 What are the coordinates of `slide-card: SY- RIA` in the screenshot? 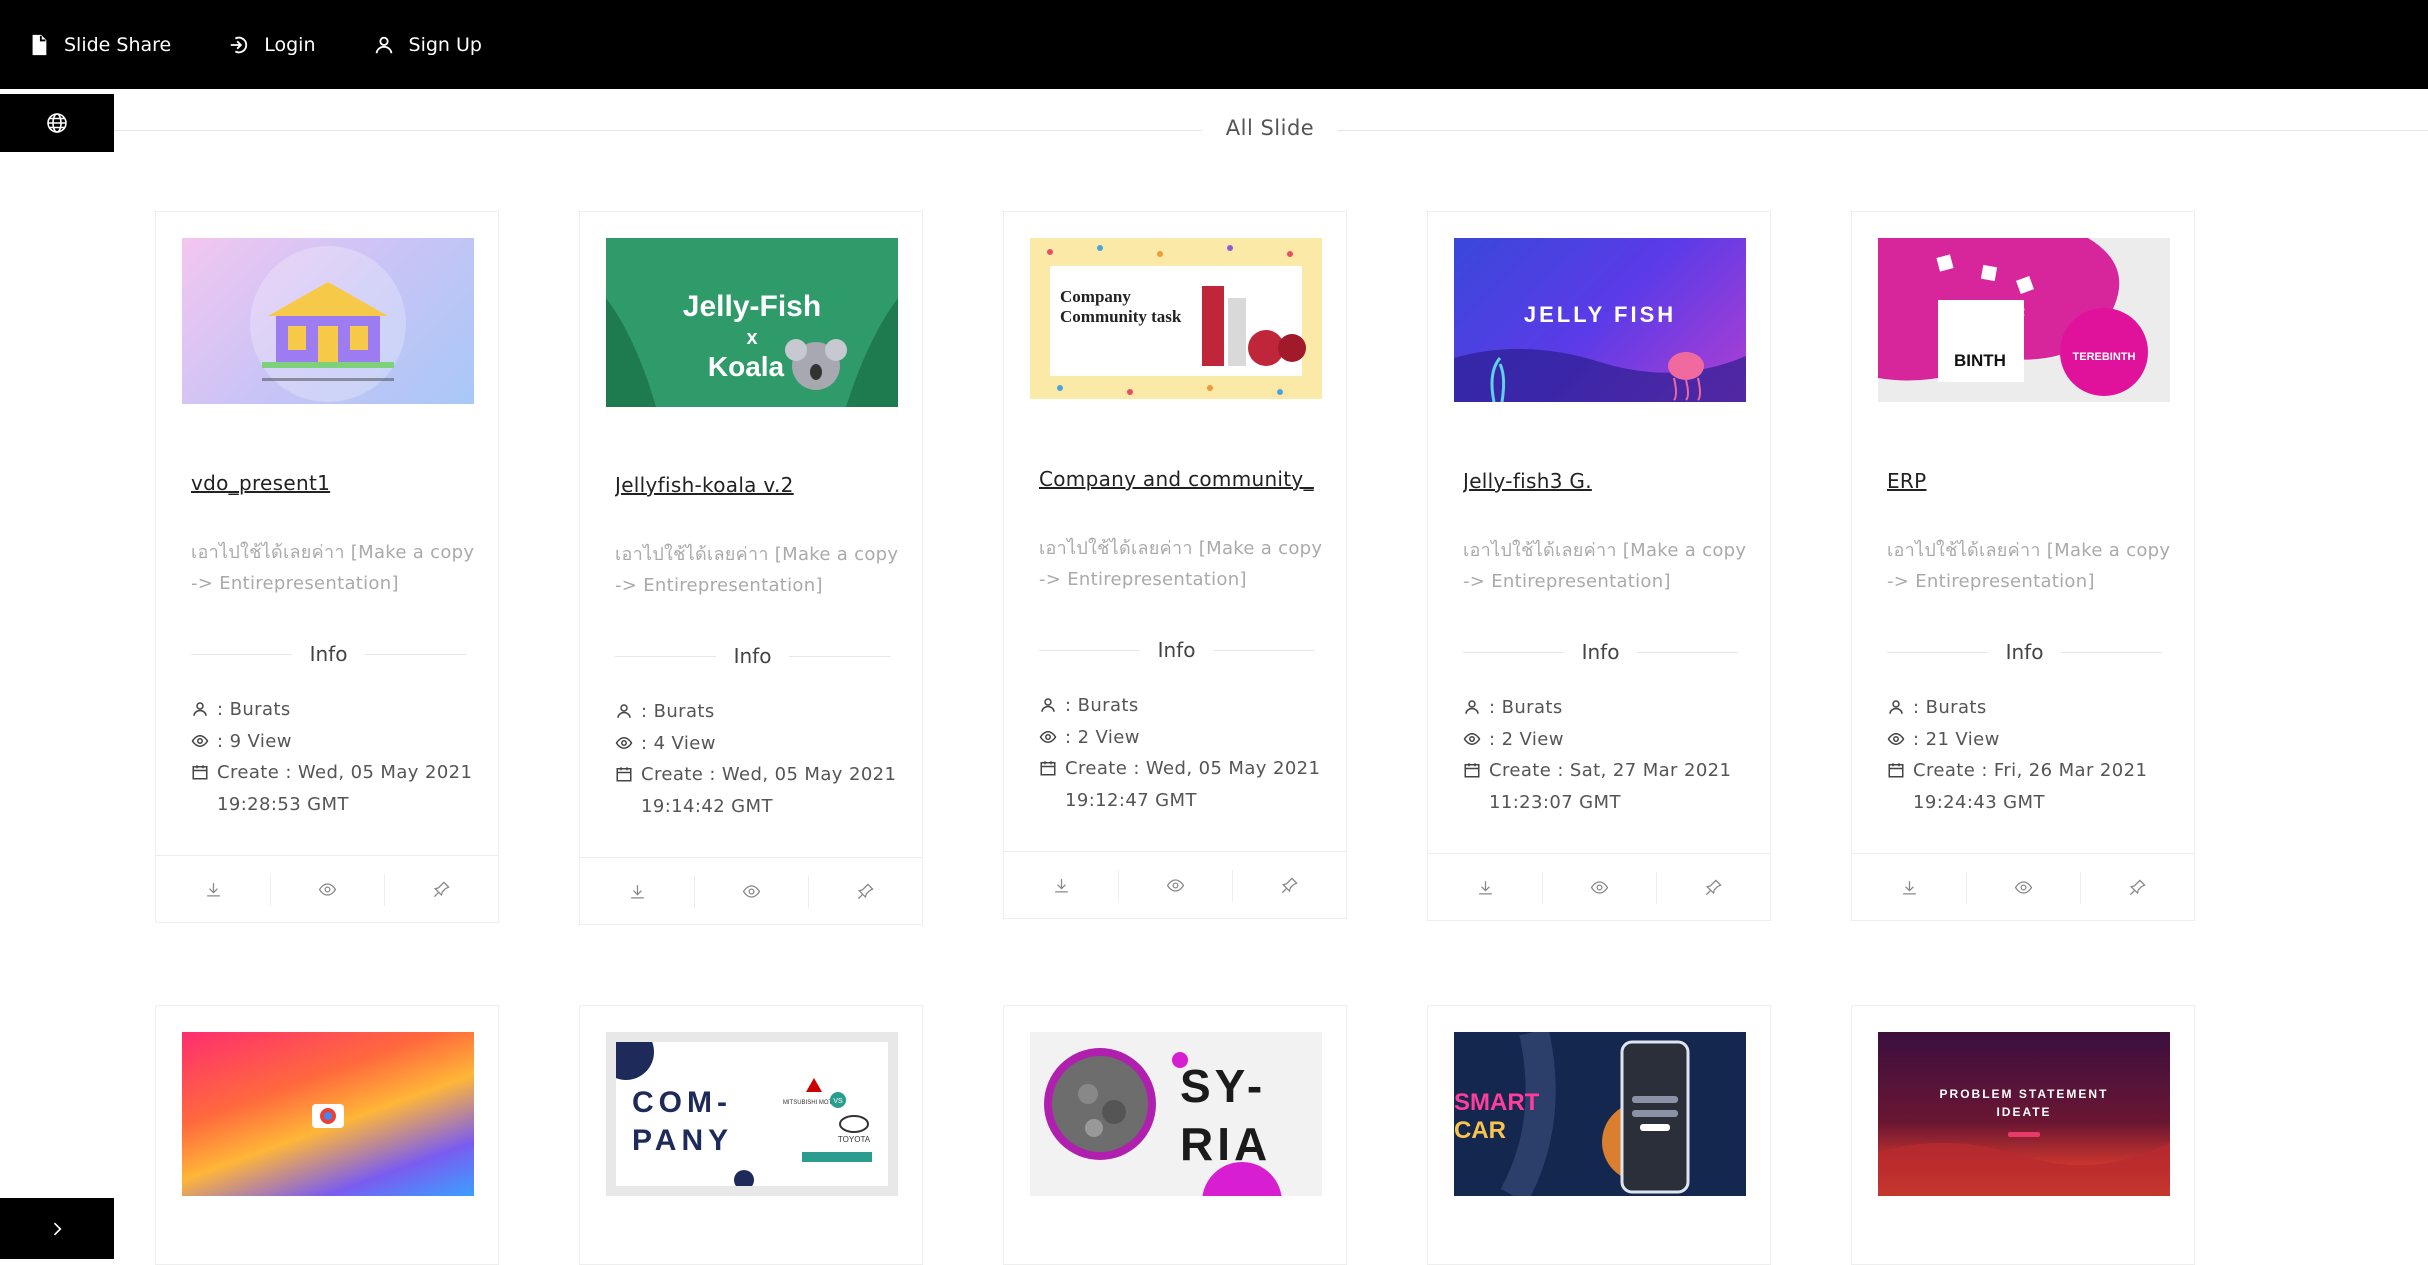 It's located at (1175, 1135).